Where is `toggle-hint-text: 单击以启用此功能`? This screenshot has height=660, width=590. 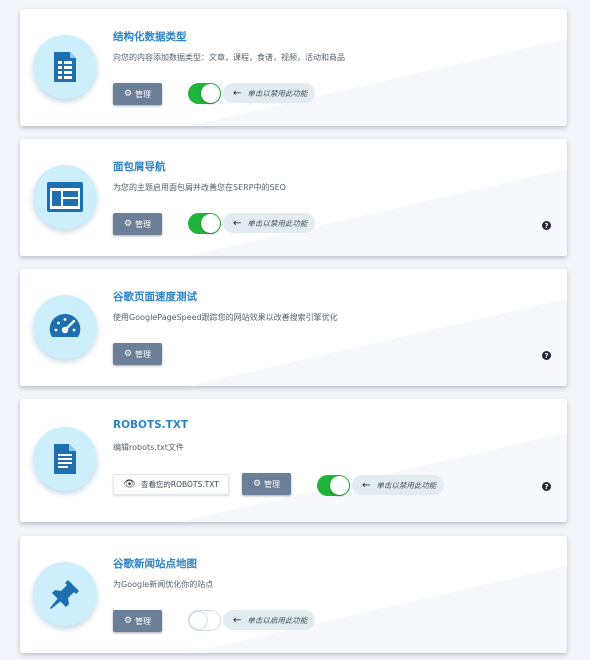
toggle-hint-text: 单击以启用此功能 is located at coordinates (277, 620).